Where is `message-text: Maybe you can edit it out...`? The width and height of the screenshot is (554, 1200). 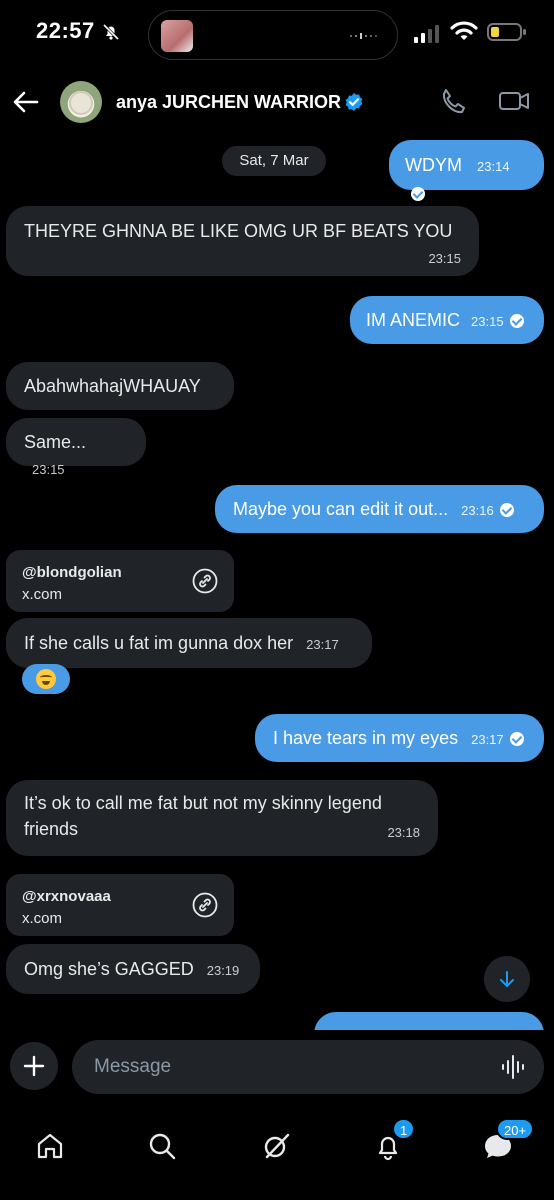
message-text: Maybe you can edit it out... is located at coordinates (341, 509).